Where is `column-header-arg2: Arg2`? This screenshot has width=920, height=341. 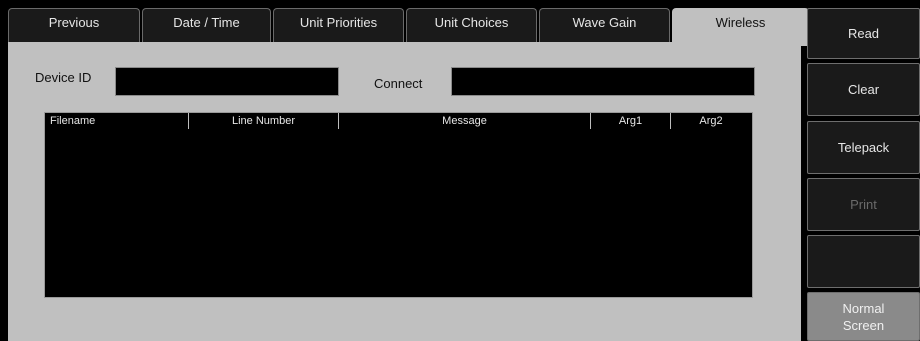
column-header-arg2: Arg2 is located at coordinates (711, 121).